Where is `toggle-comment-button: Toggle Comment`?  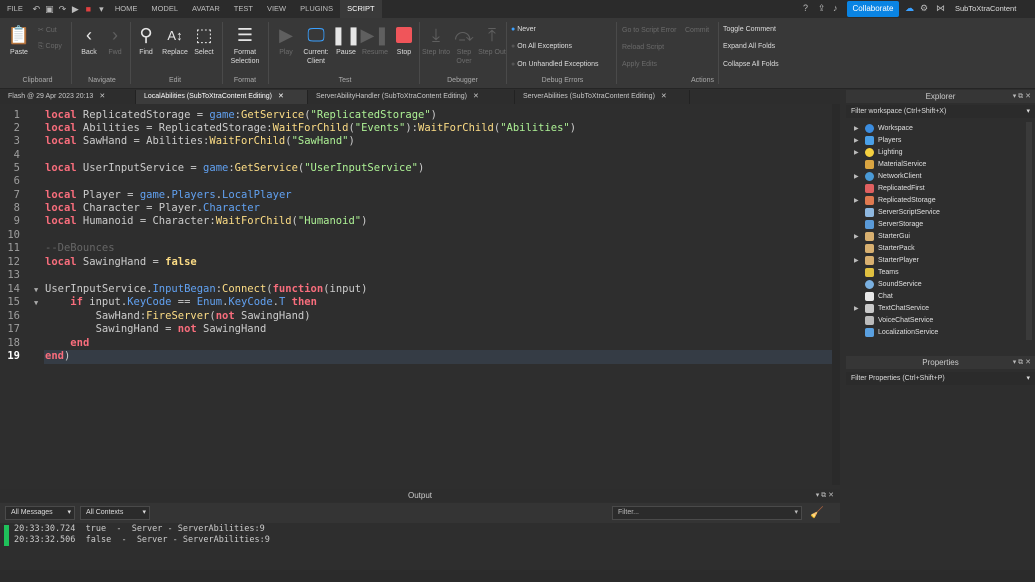 toggle-comment-button: Toggle Comment is located at coordinates (749, 29).